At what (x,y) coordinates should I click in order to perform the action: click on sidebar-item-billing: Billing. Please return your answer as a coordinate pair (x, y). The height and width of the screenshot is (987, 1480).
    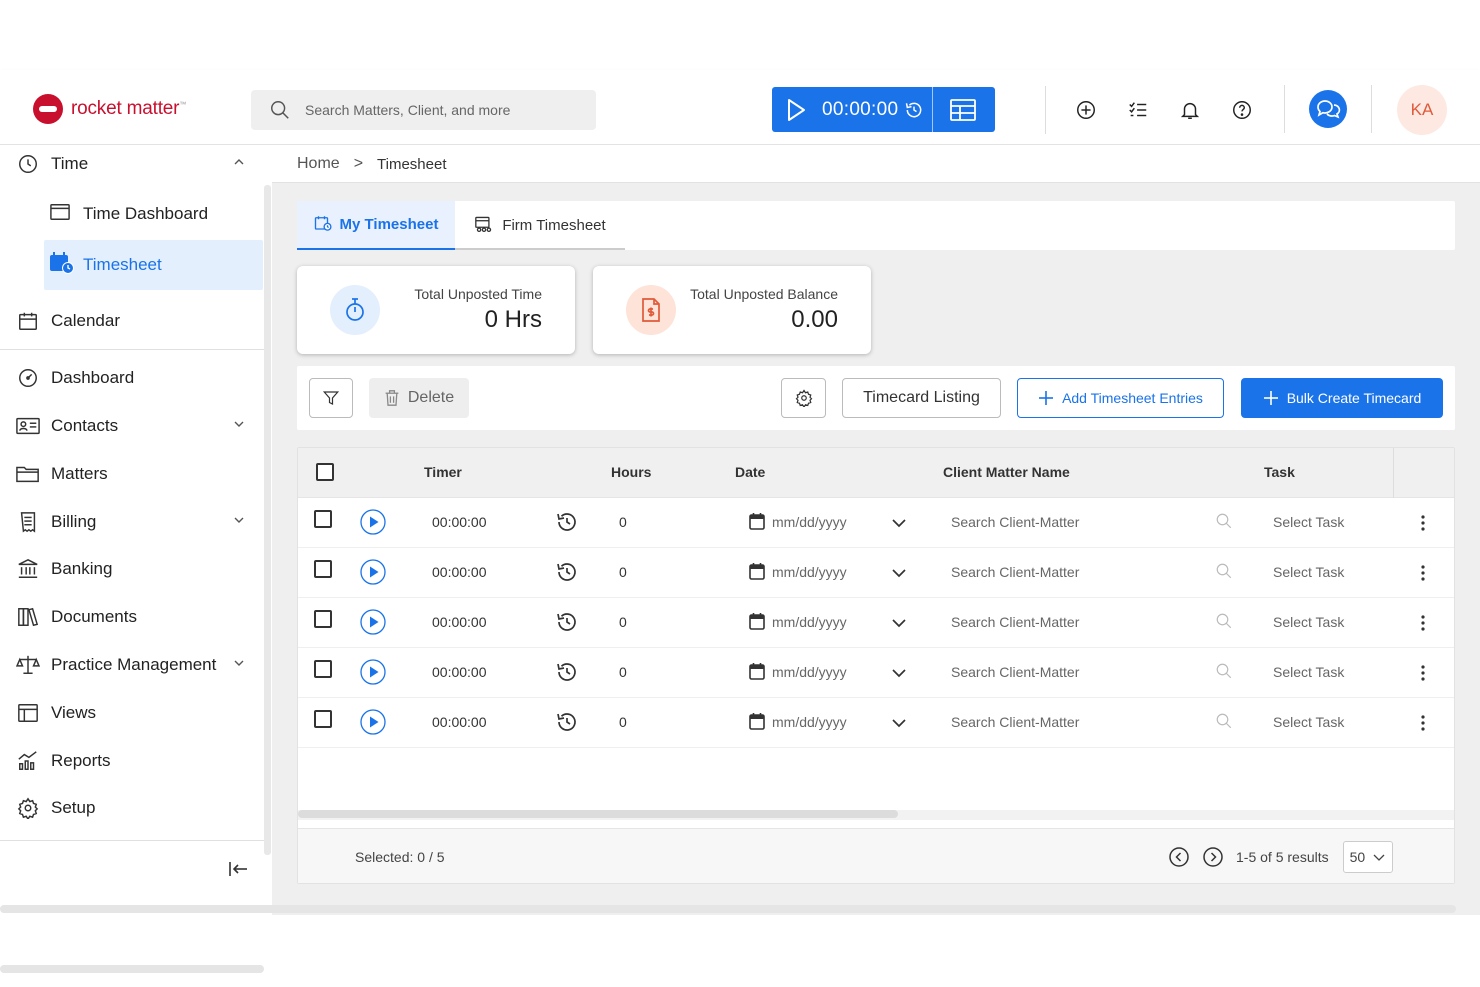
    Looking at the image, I should click on (132, 522).